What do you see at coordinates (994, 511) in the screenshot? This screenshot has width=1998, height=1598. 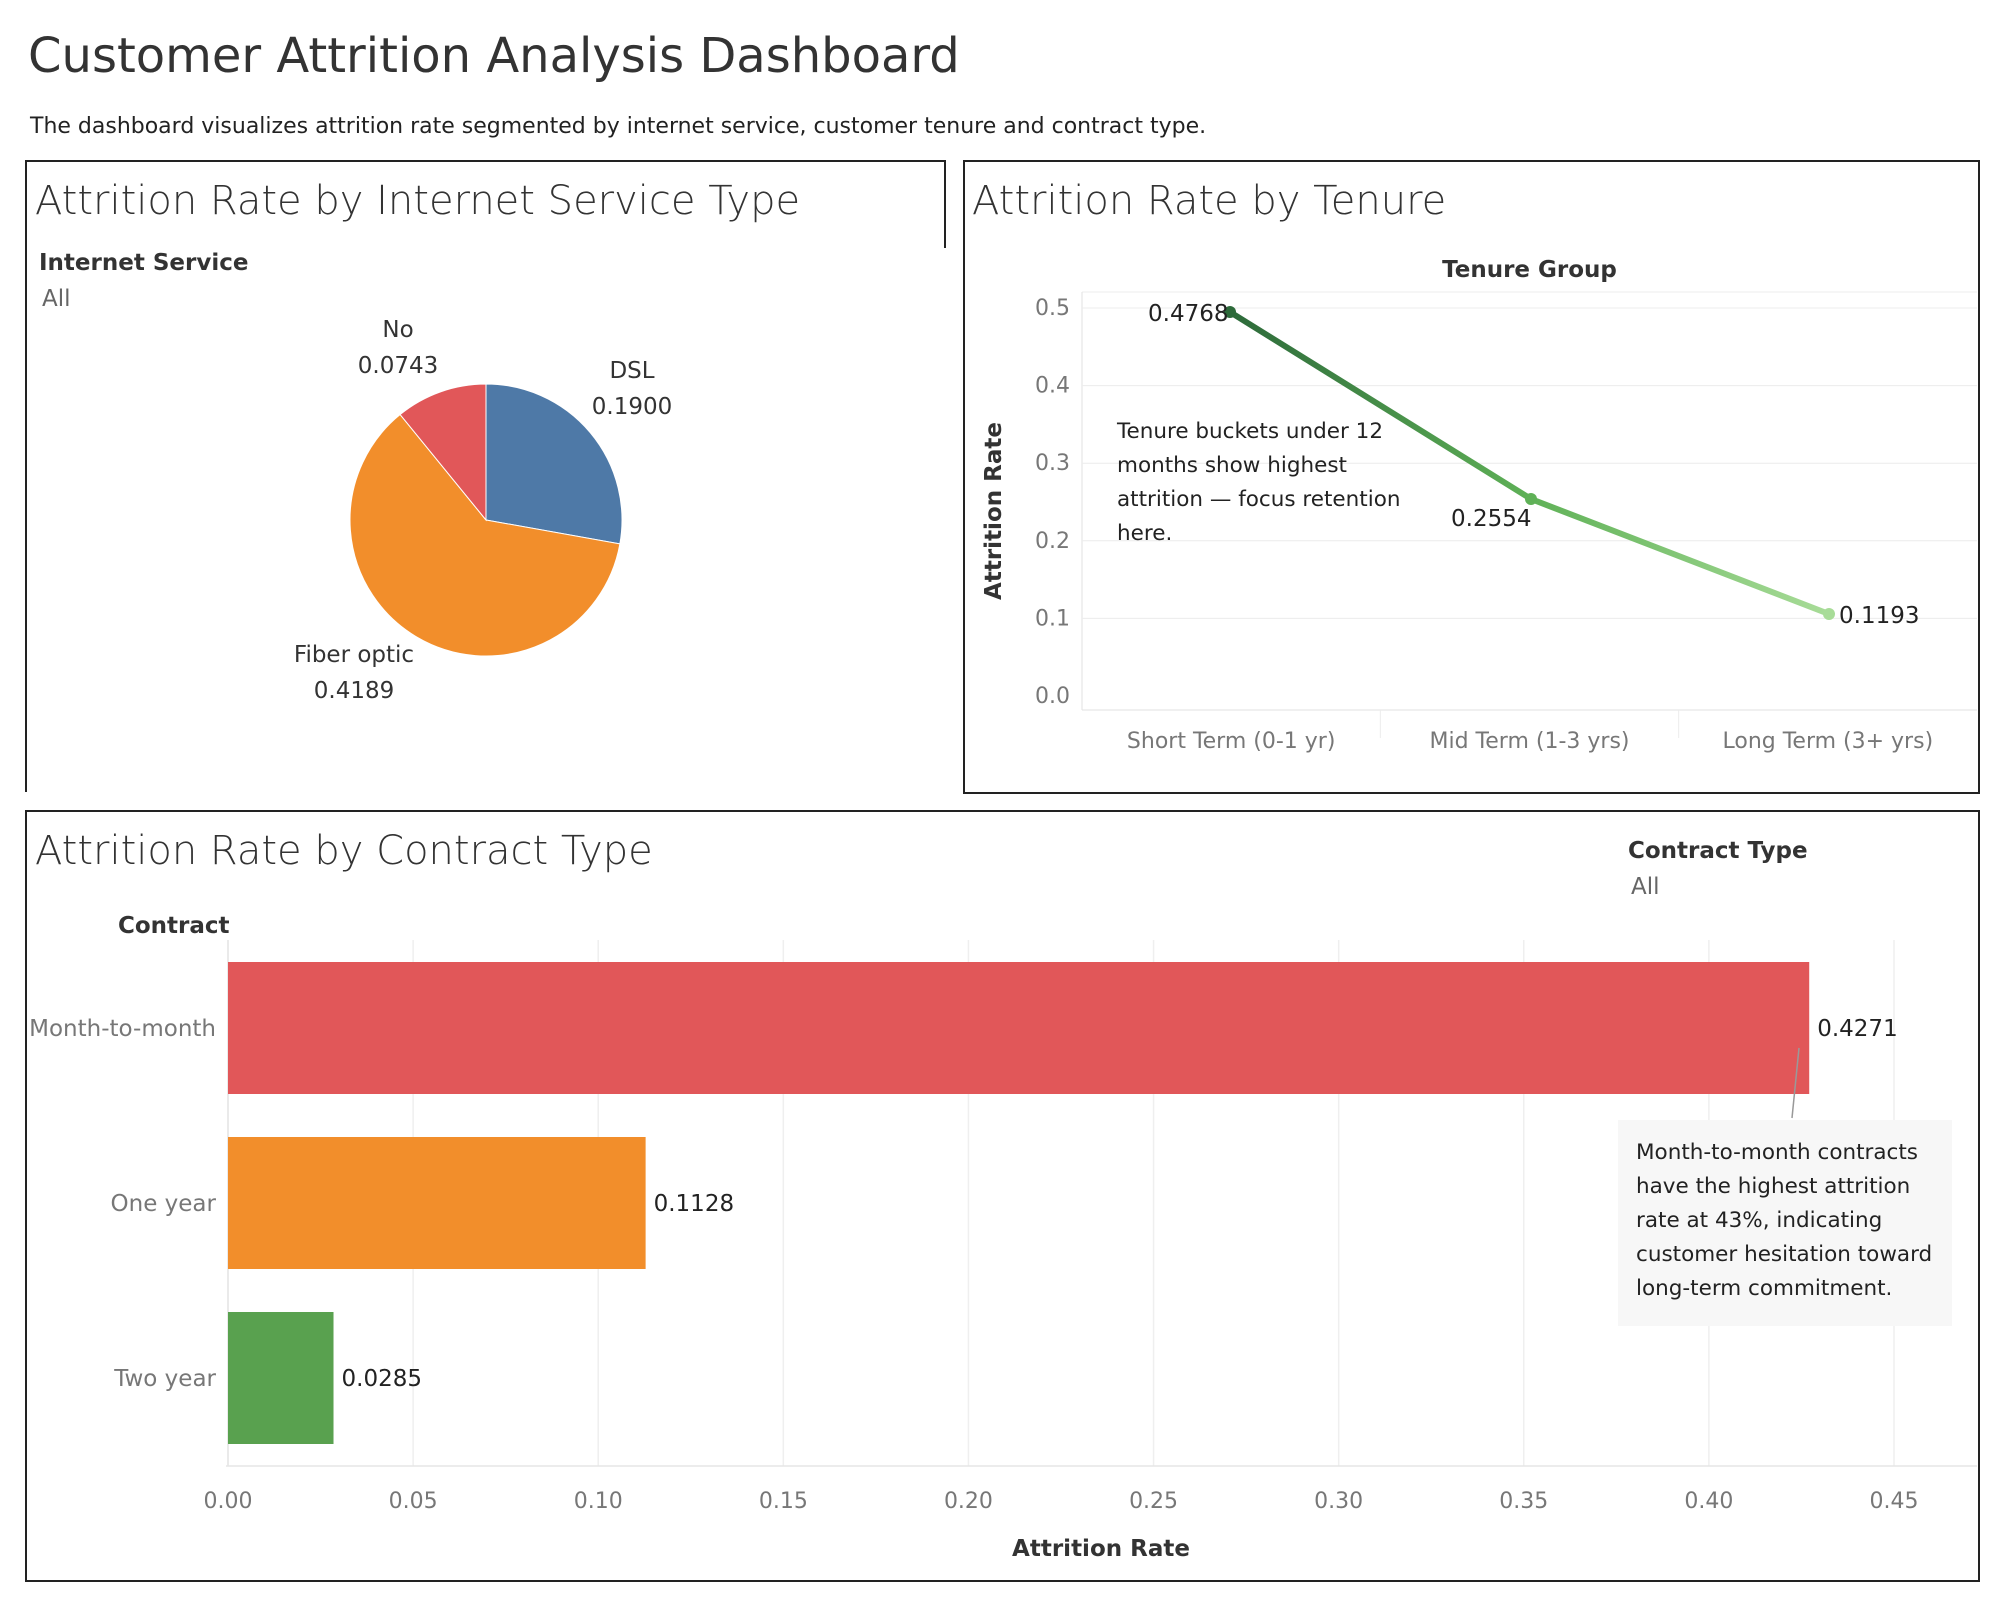 I see `line-y-axis-title: Attrition Rate` at bounding box center [994, 511].